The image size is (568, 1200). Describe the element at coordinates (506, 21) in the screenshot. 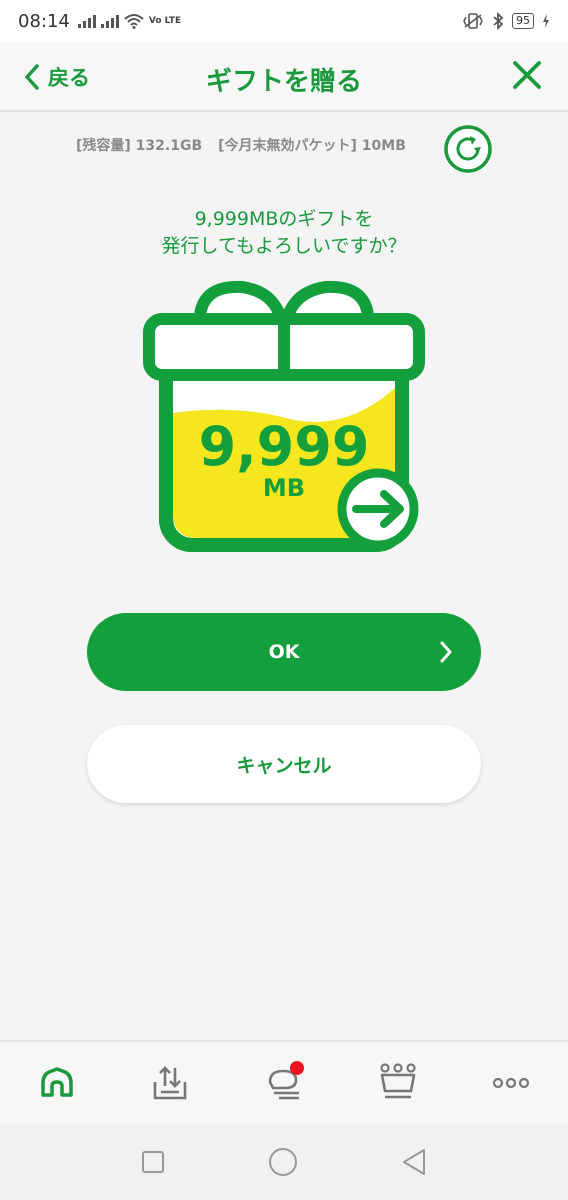

I see `status-right-icons: 95` at that location.